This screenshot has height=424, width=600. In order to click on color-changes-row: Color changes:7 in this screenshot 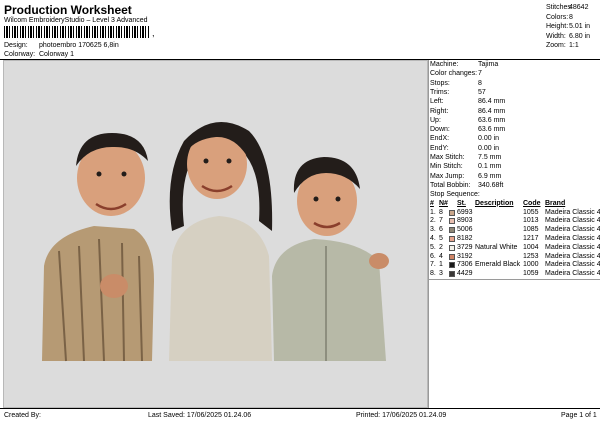, I will do `click(456, 73)`.